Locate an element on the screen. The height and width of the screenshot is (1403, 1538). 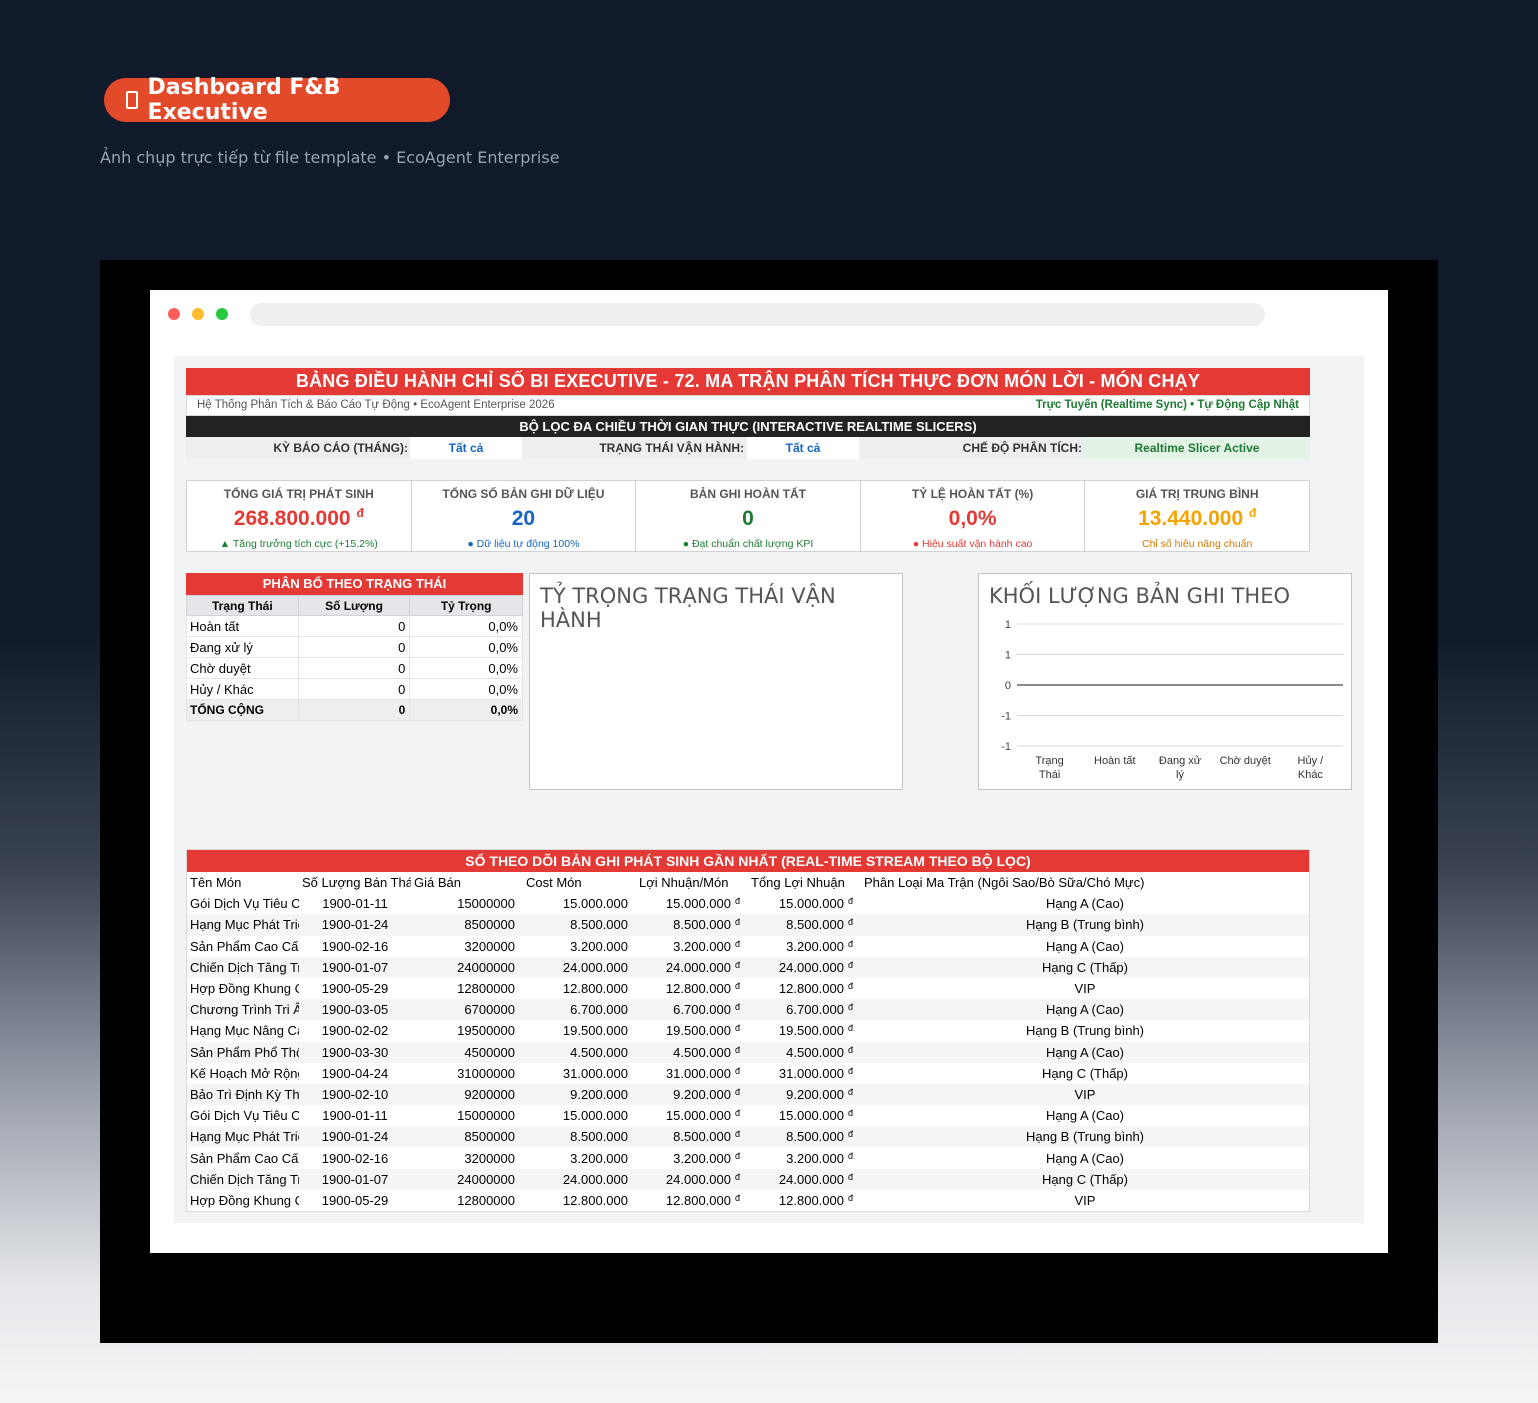
log-cell: 8500000 is located at coordinates (467, 1137).